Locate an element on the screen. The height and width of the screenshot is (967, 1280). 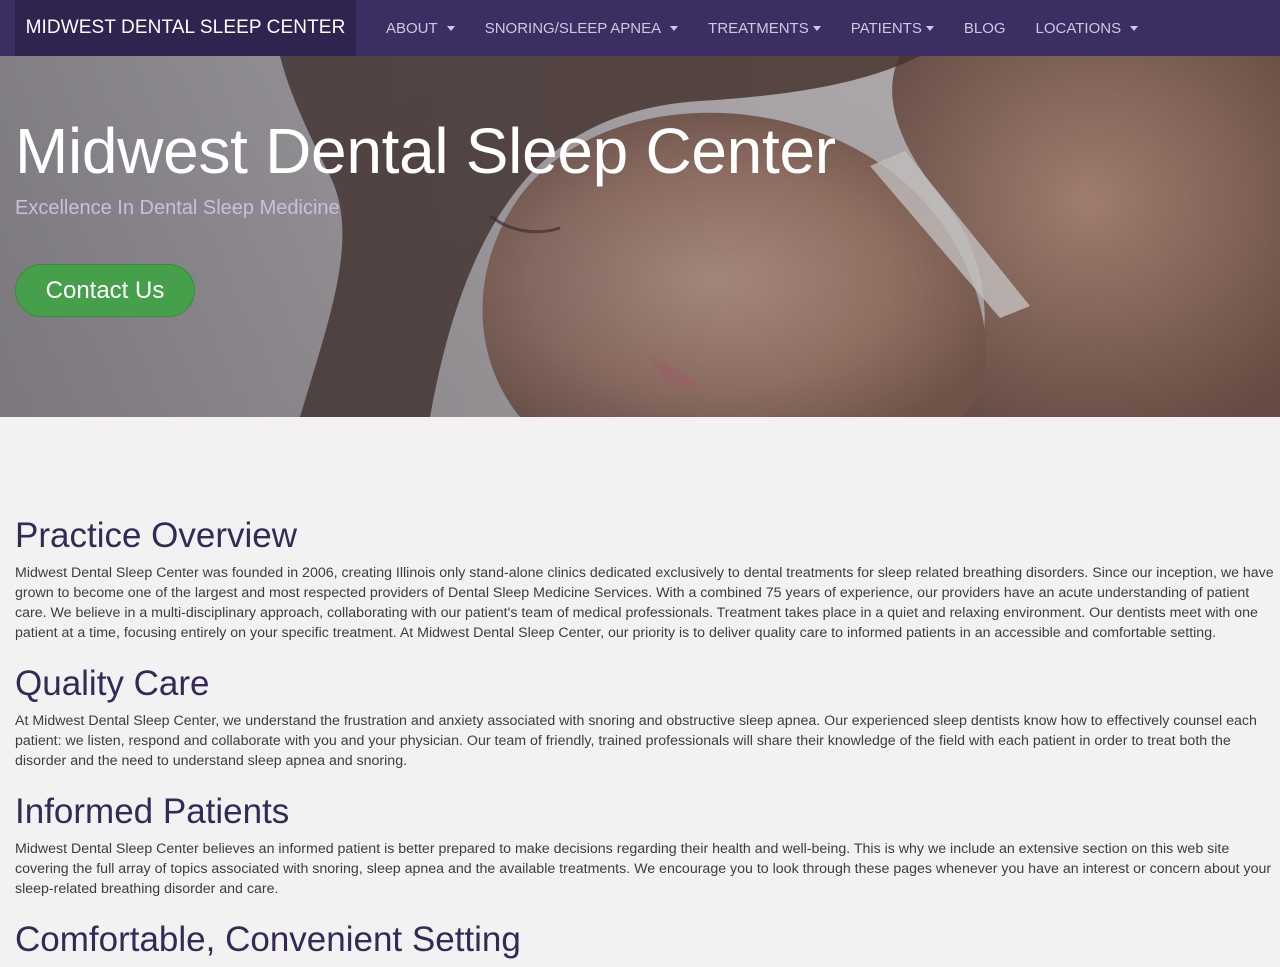
nav-item-about: ABOUT is located at coordinates (420, 28).